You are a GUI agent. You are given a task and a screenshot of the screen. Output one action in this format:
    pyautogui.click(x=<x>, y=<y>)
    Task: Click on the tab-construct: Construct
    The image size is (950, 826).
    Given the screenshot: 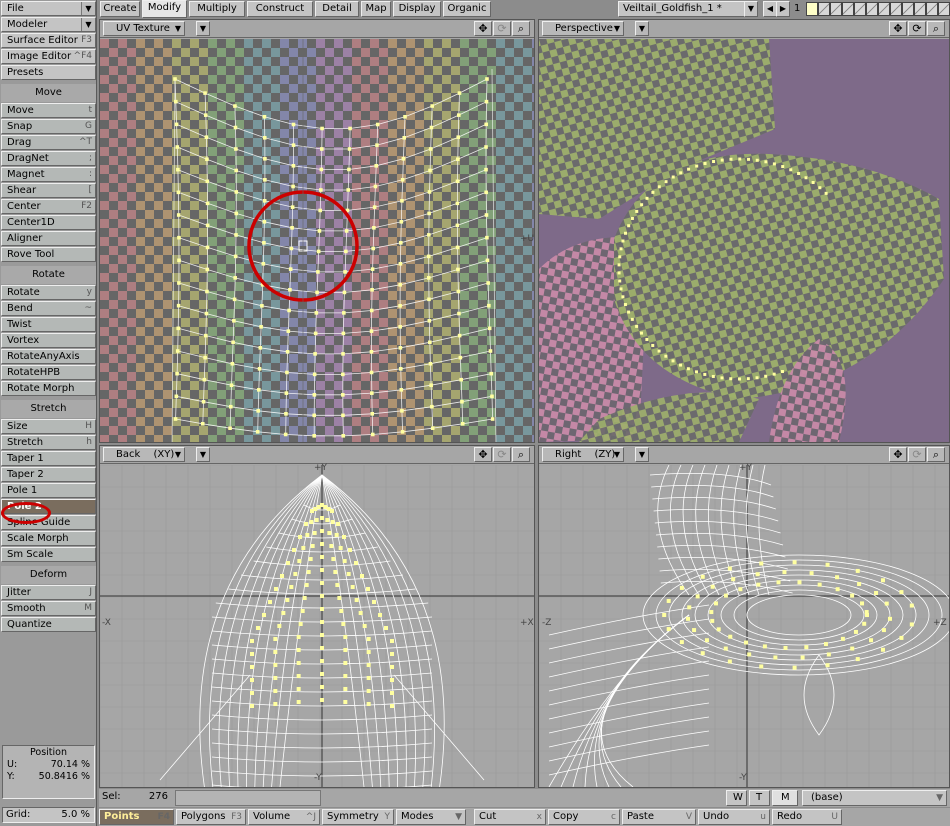 What is the action you would take?
    pyautogui.click(x=280, y=9)
    